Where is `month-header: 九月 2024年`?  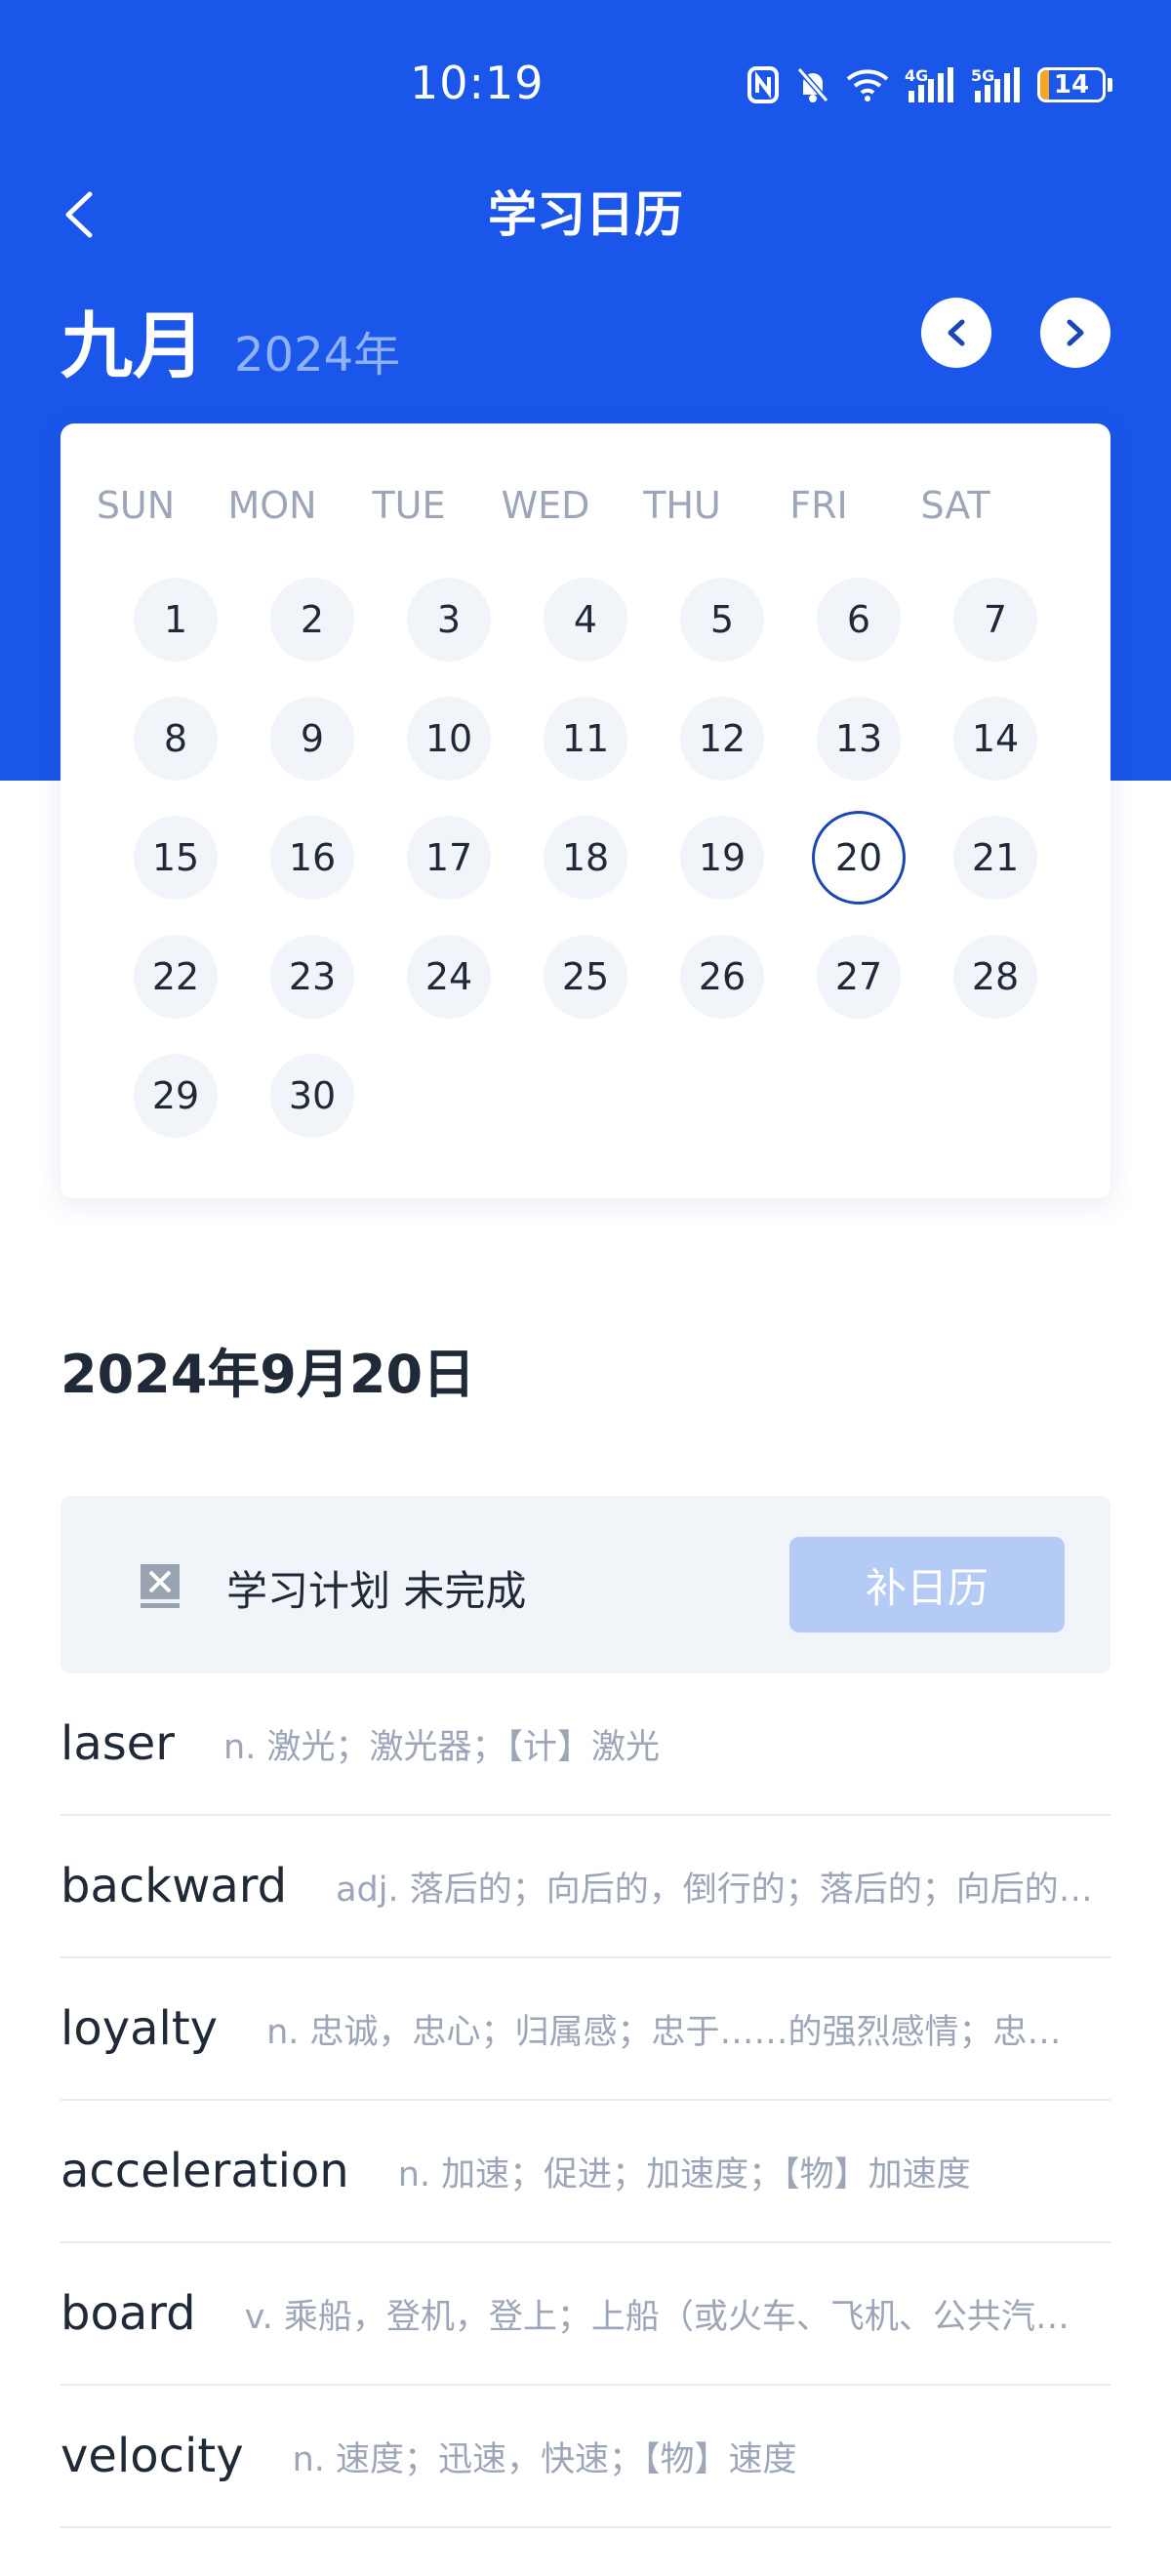
month-header: 九月 2024年 is located at coordinates (230, 340).